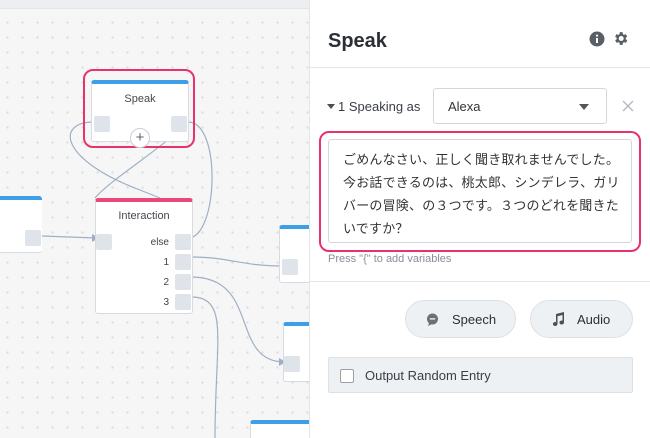  I want to click on speak-node-output-port, so click(179, 124).